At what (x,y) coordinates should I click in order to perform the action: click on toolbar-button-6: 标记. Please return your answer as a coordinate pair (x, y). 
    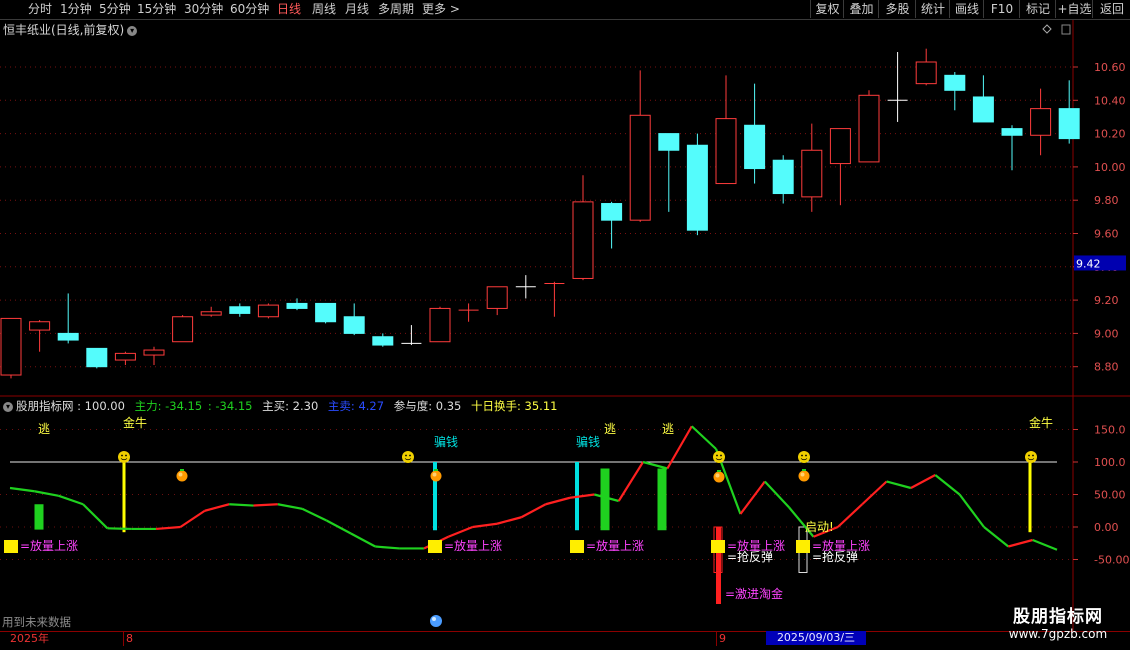
    Looking at the image, I should click on (1037, 9).